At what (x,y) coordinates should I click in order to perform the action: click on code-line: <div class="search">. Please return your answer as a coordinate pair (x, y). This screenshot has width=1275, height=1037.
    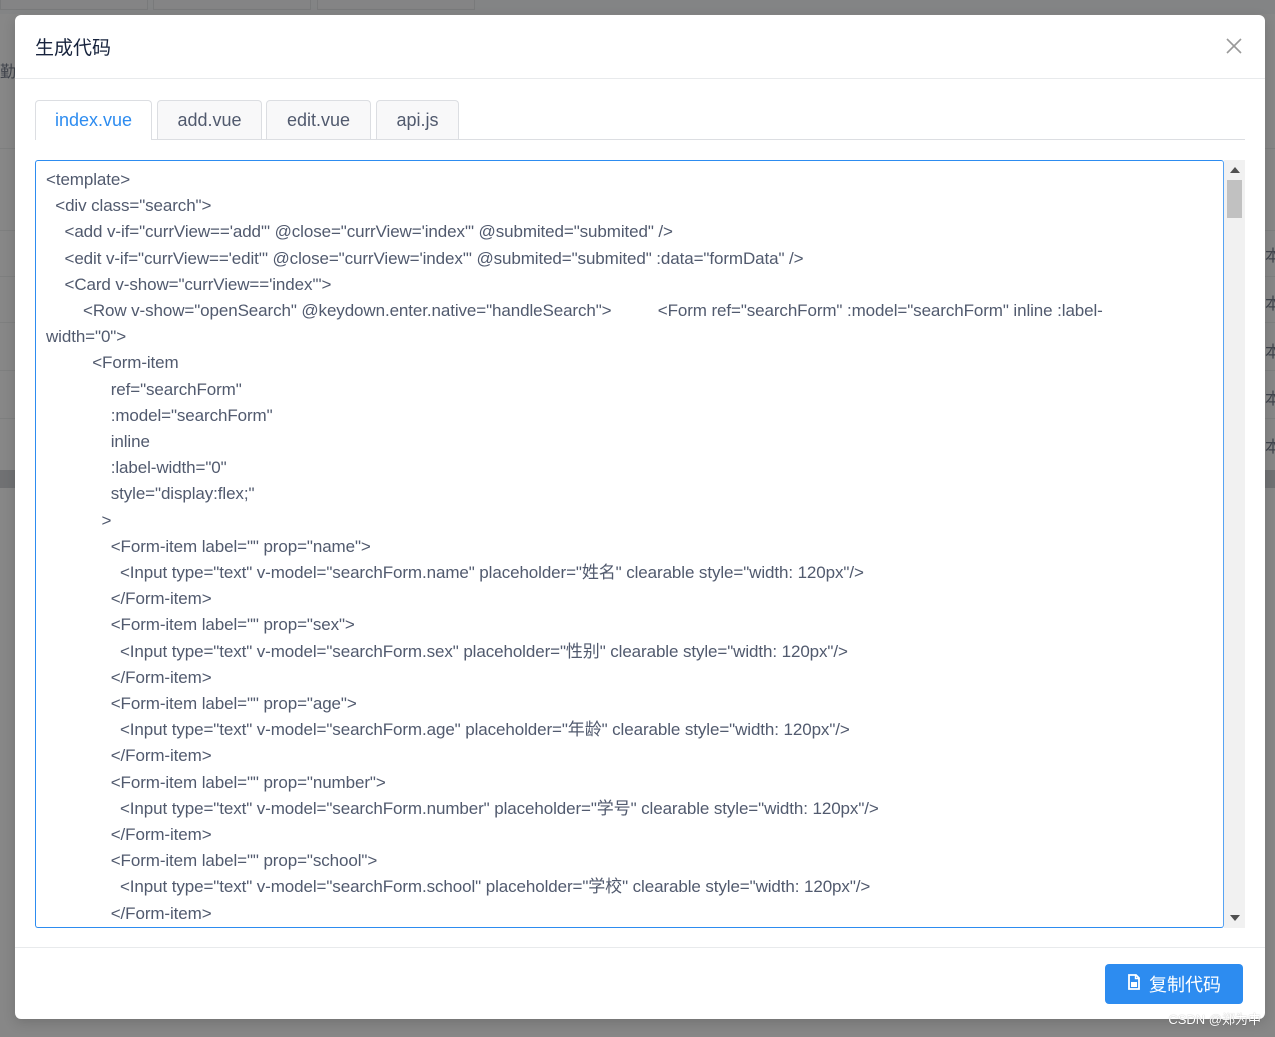
    Looking at the image, I should click on (129, 206).